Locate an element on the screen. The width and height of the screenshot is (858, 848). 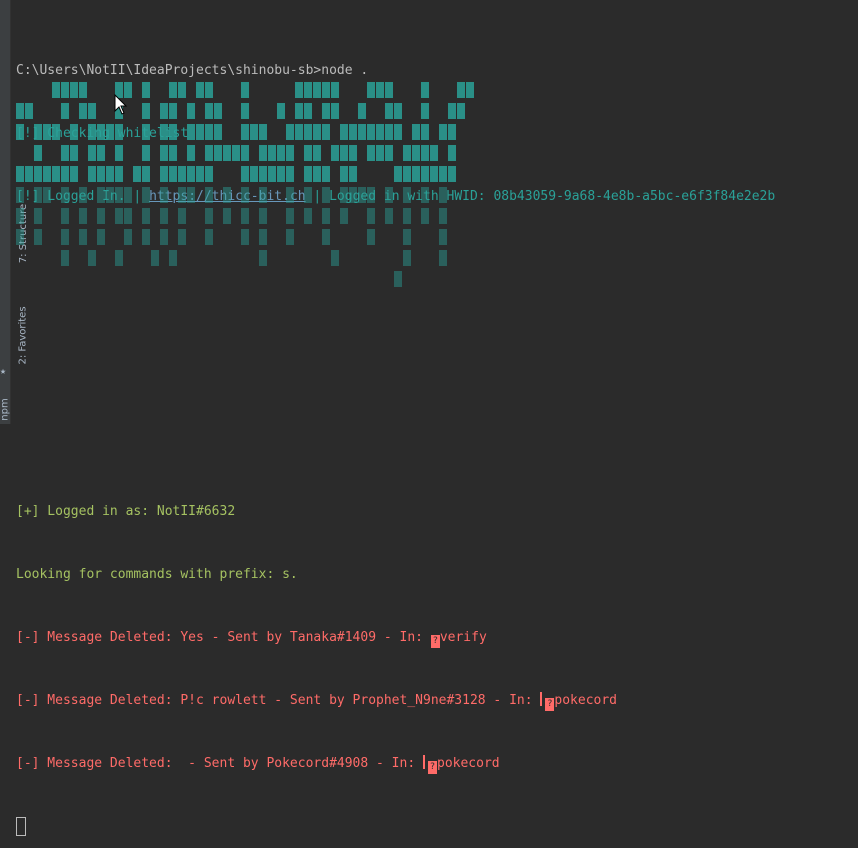
input-cursor-line is located at coordinates (437, 826).